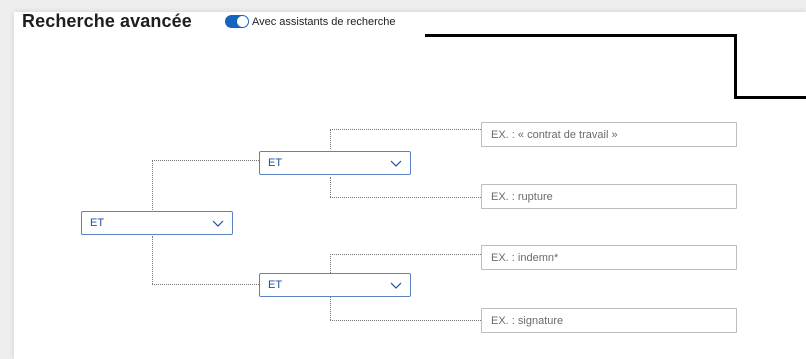  What do you see at coordinates (335, 285) in the screenshot?
I see `operator-select-bottom: ET` at bounding box center [335, 285].